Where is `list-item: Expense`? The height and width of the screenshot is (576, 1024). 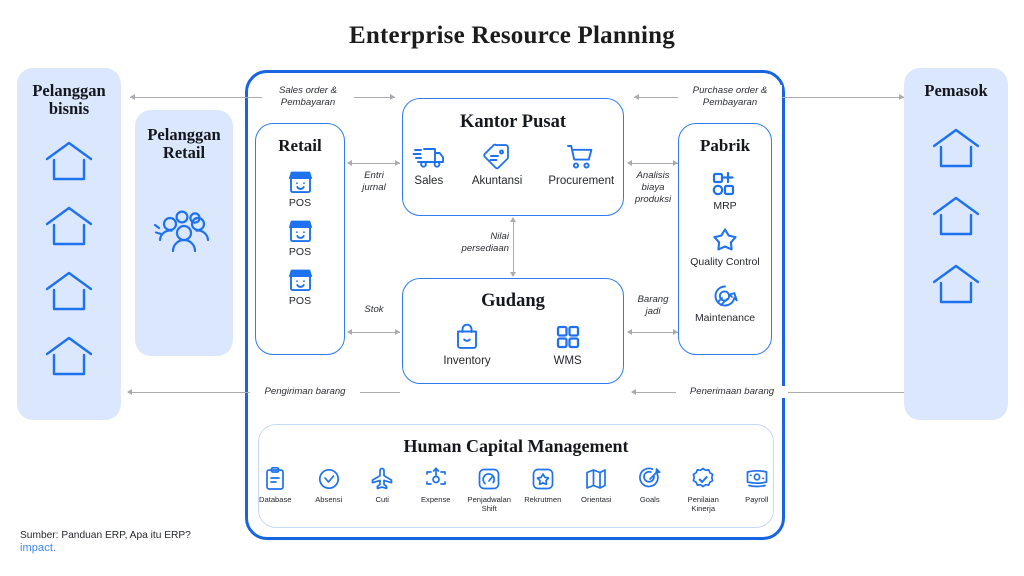 list-item: Expense is located at coordinates (436, 485).